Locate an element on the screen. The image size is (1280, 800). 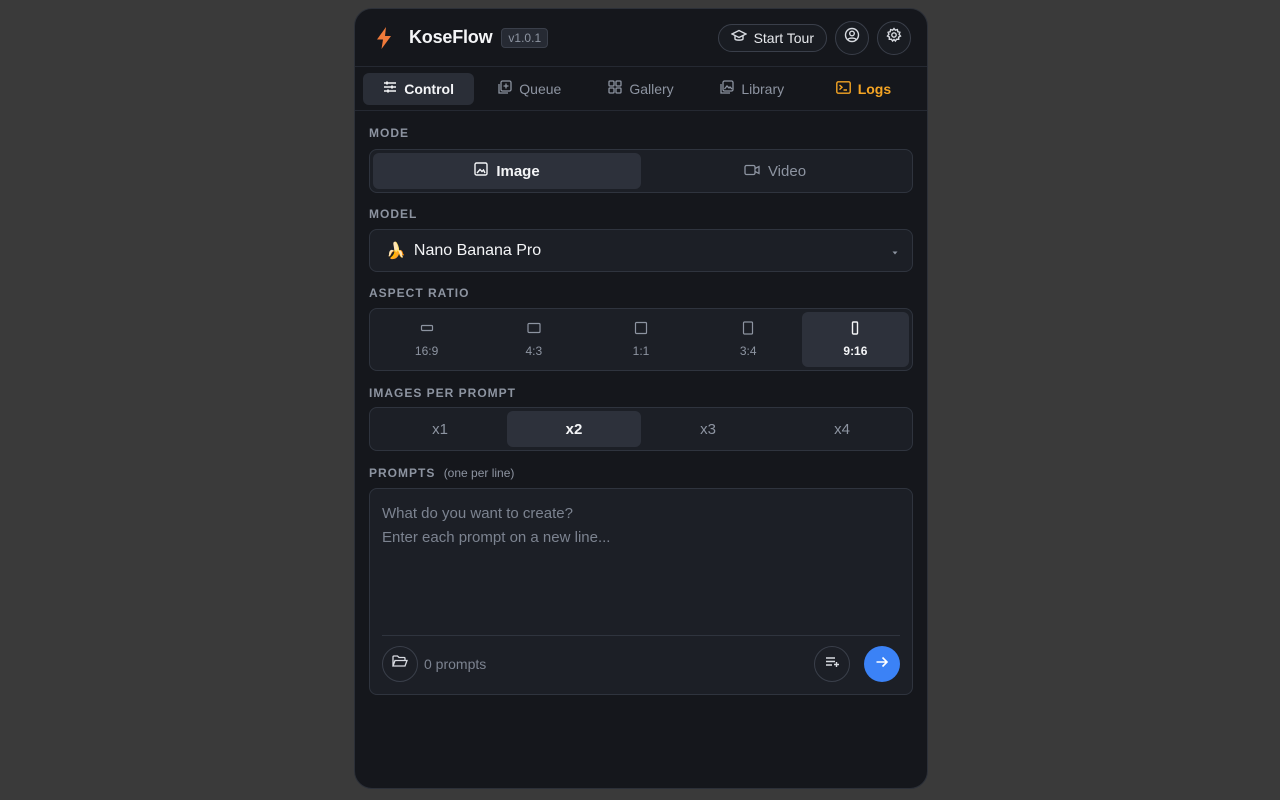
ratio-3-4-label: 3:4 is located at coordinates (748, 351).